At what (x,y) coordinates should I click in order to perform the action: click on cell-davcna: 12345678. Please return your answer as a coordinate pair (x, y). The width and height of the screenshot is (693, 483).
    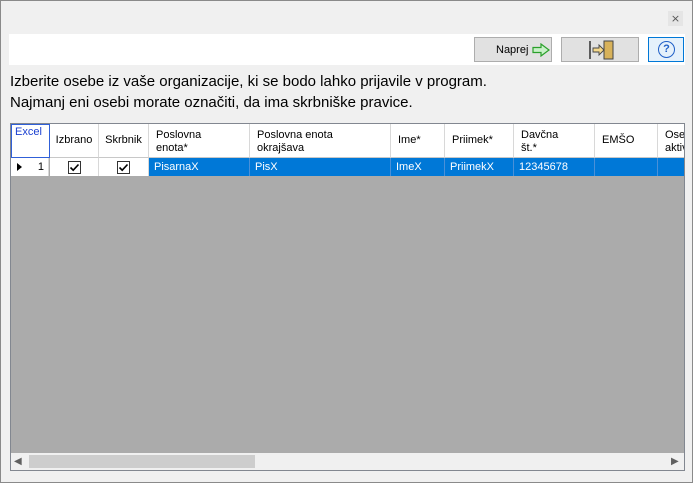
    Looking at the image, I should click on (554, 167).